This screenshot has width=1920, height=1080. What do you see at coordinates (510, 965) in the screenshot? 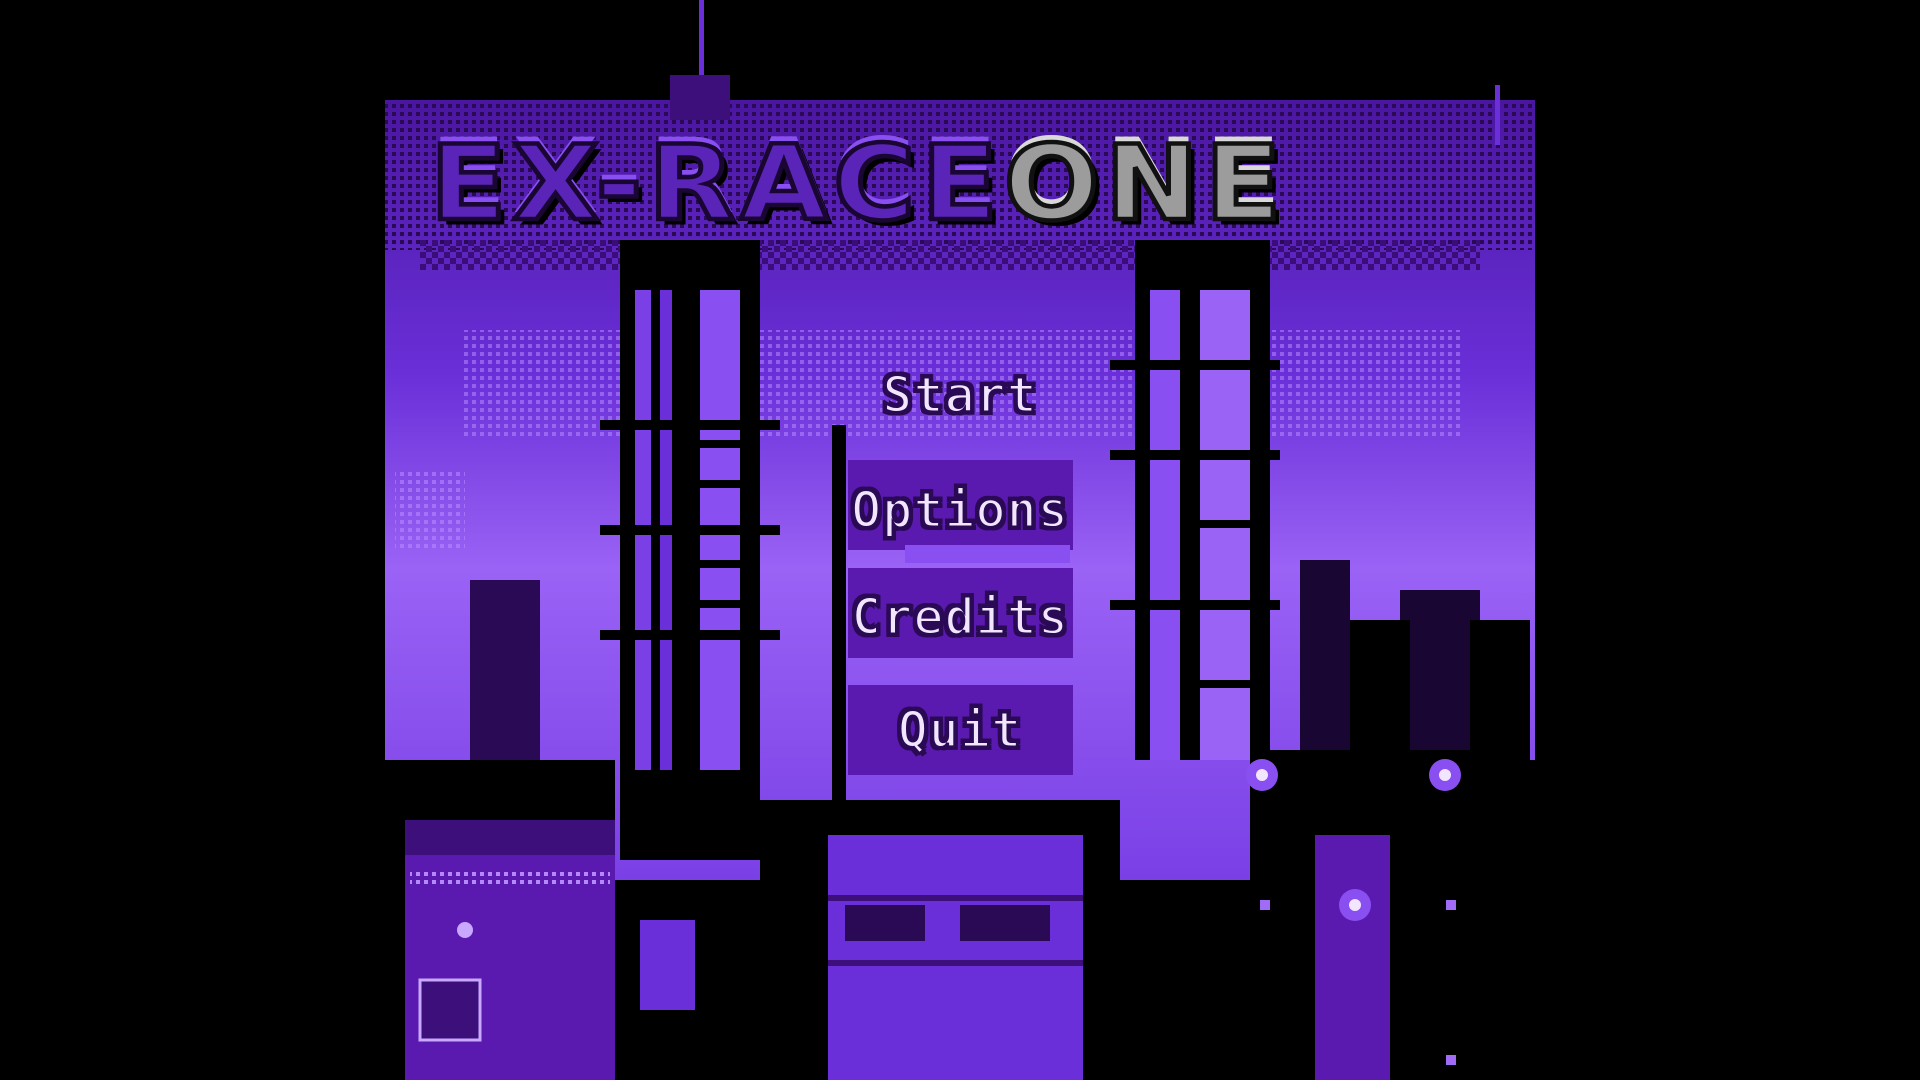
I see `left-building` at bounding box center [510, 965].